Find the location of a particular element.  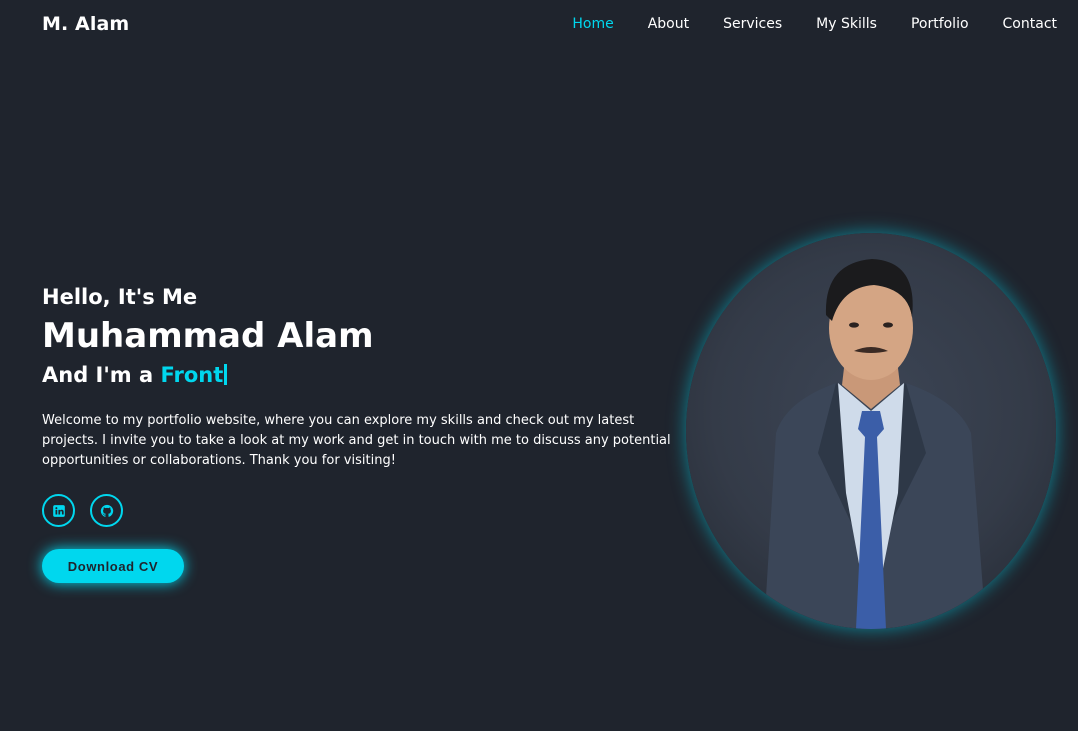

nav-link-home: Home is located at coordinates (592, 24).